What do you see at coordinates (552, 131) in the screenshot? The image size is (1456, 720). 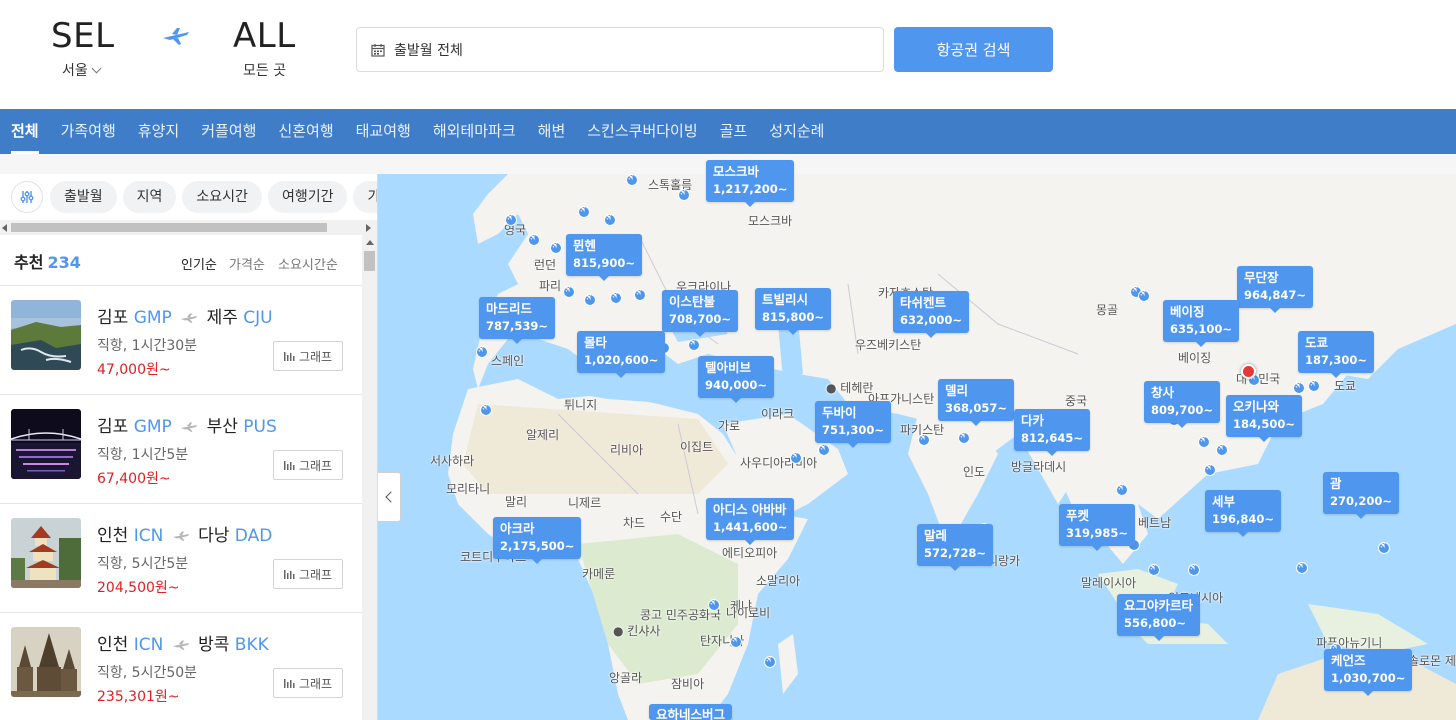 I see `tab-beach: 해변` at bounding box center [552, 131].